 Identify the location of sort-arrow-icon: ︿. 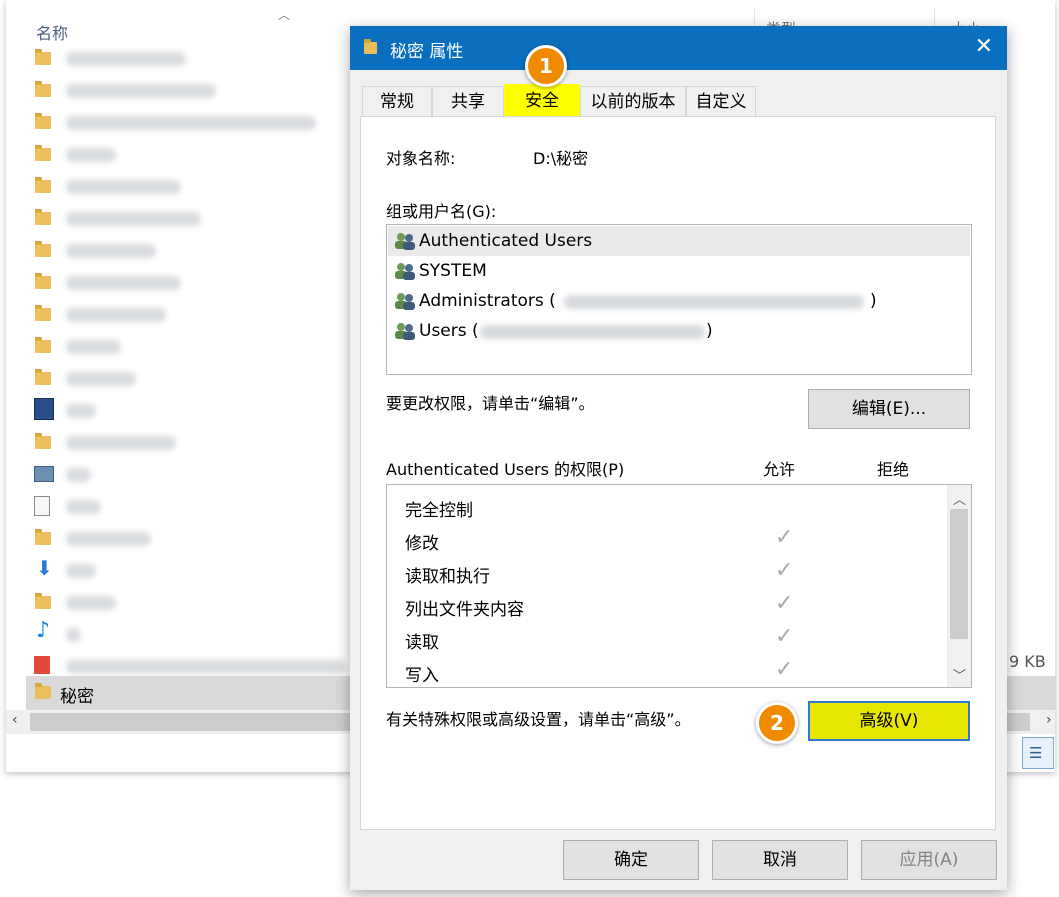
(284, 15).